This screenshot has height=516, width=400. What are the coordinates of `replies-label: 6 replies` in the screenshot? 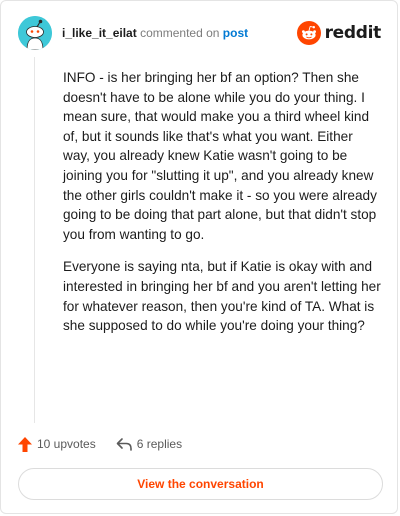 It's located at (159, 444).